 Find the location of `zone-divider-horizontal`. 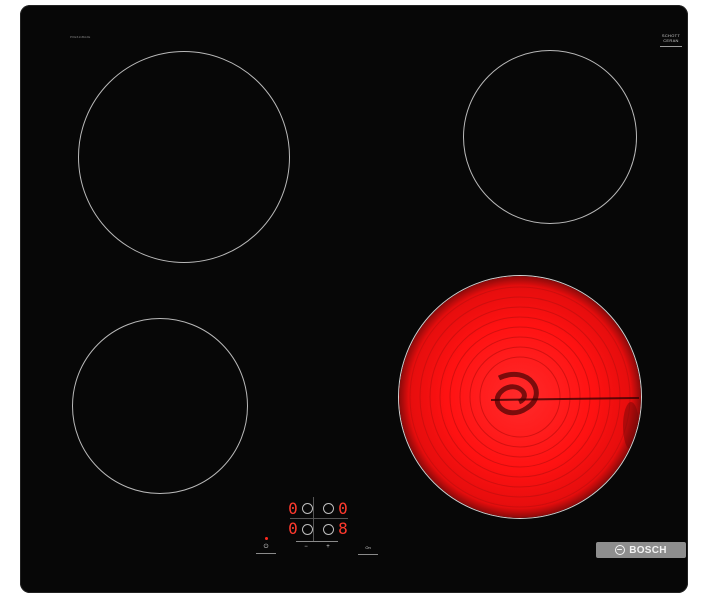

zone-divider-horizontal is located at coordinates (319, 518).